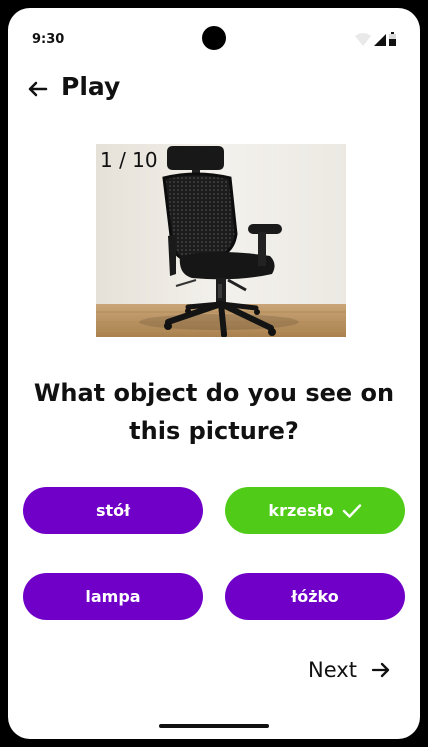 This screenshot has height=747, width=428. Describe the element at coordinates (380, 40) in the screenshot. I see `cellular-signal-icon` at that location.